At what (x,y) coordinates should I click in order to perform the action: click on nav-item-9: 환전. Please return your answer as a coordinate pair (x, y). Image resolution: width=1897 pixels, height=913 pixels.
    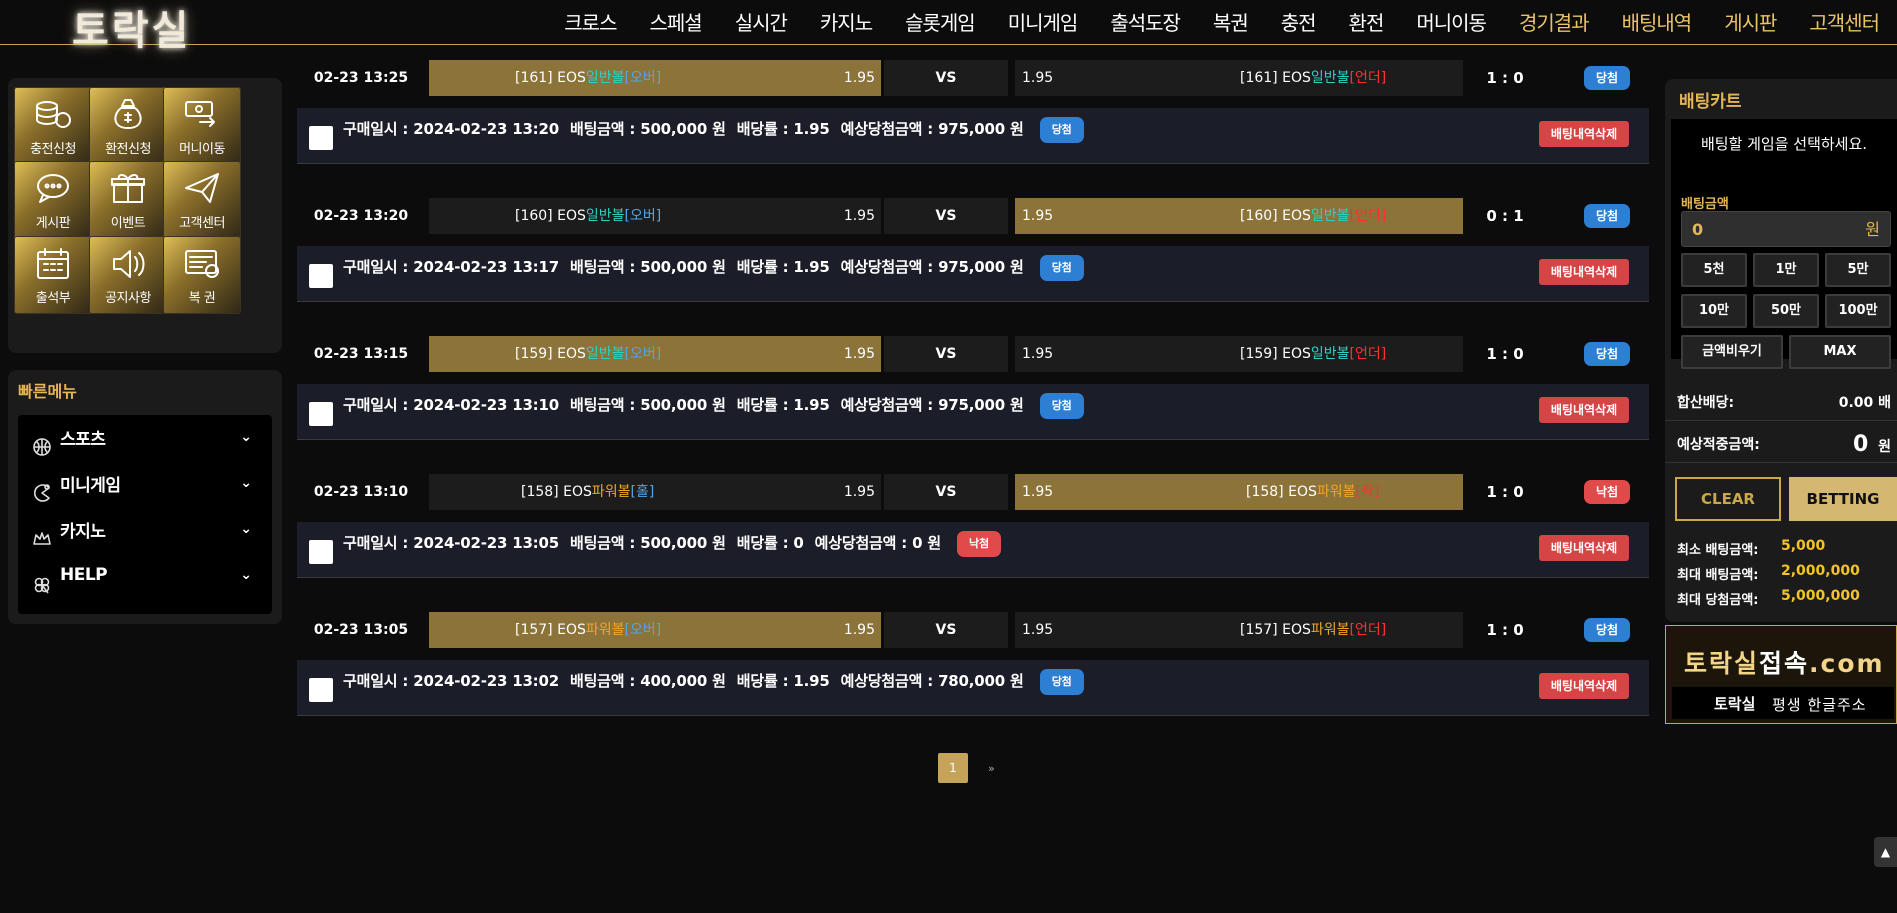
    Looking at the image, I should click on (1367, 21).